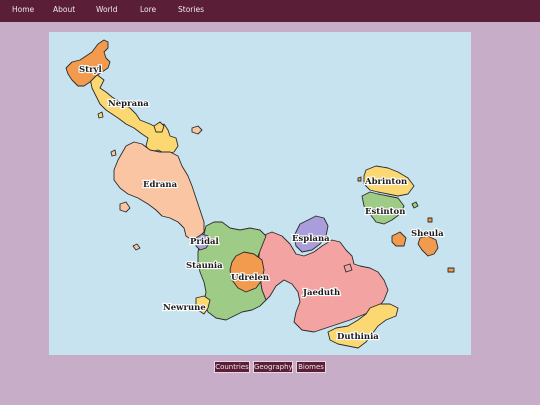 This screenshot has height=405, width=540. What do you see at coordinates (107, 9) in the screenshot?
I see `nav-link-world: World` at bounding box center [107, 9].